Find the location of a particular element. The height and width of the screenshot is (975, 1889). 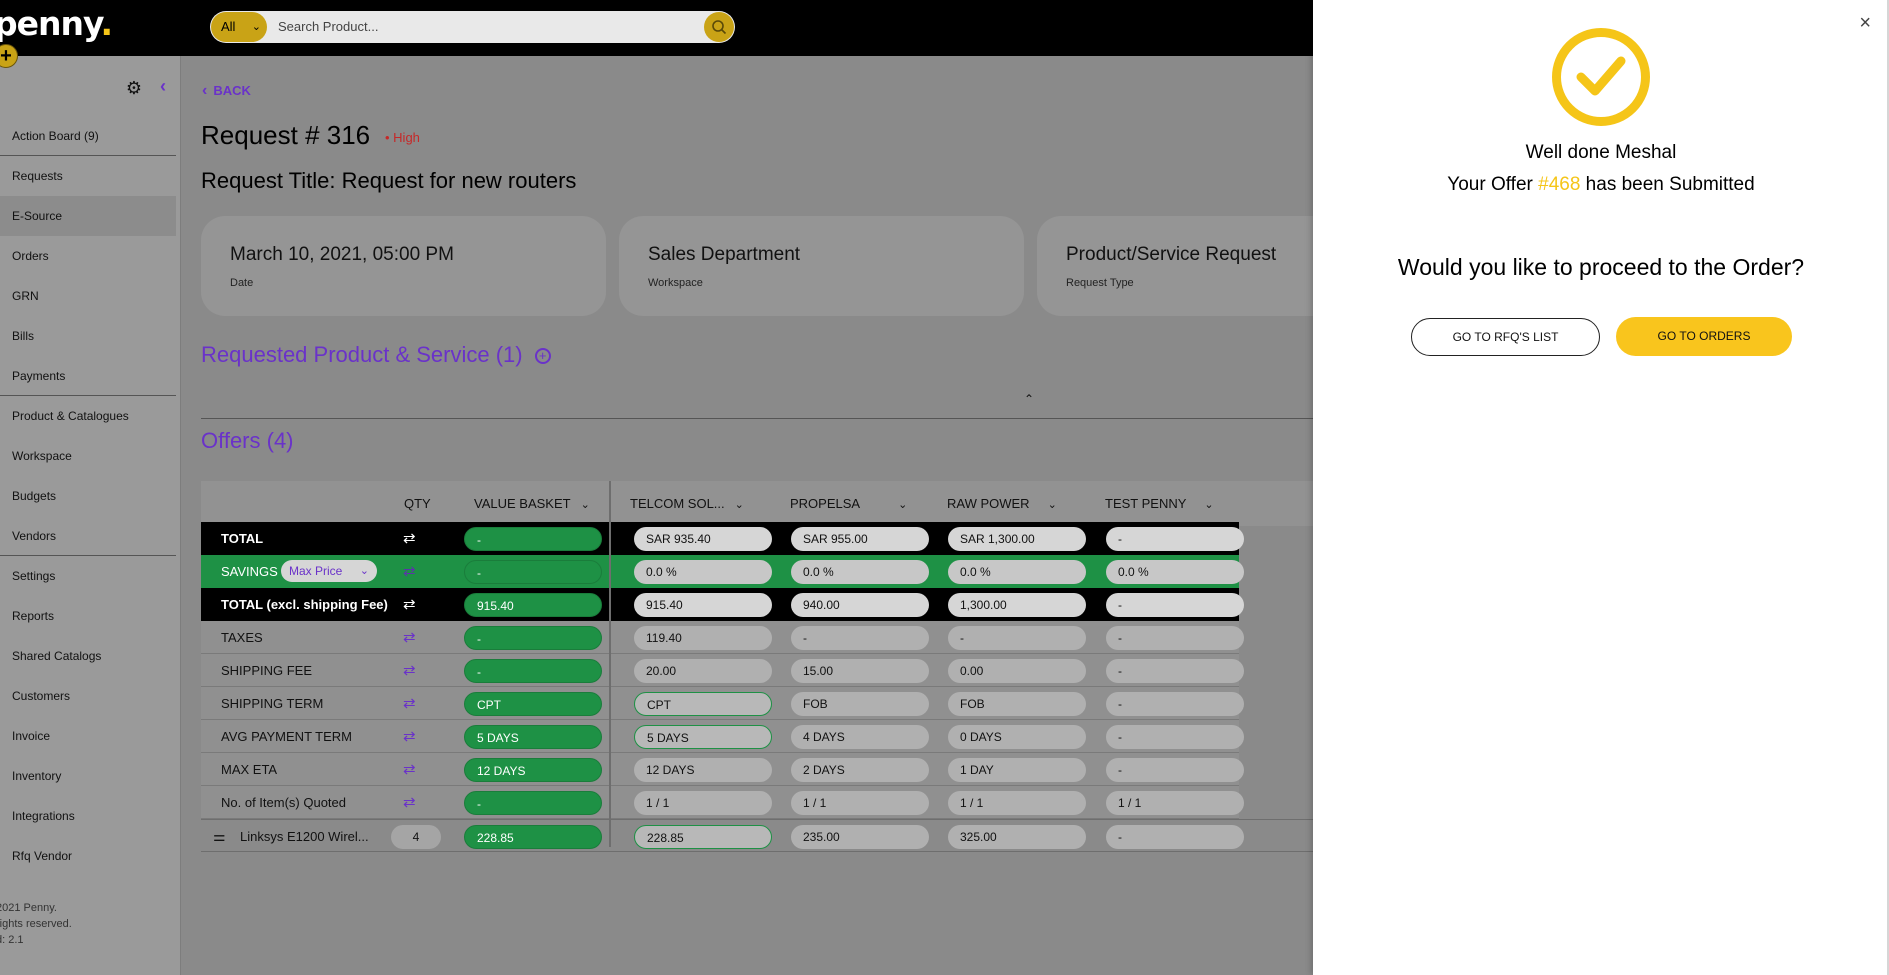

value-basket-header: VALUE BASKET ⌄ is located at coordinates (532, 504).